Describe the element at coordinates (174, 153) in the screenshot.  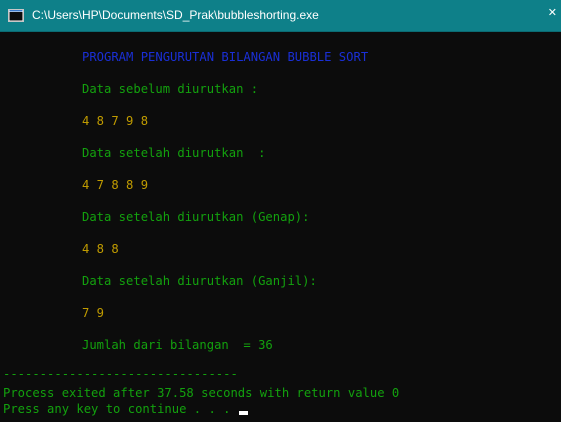
I see `after-sort-label: Data setelah diurutkan :` at that location.